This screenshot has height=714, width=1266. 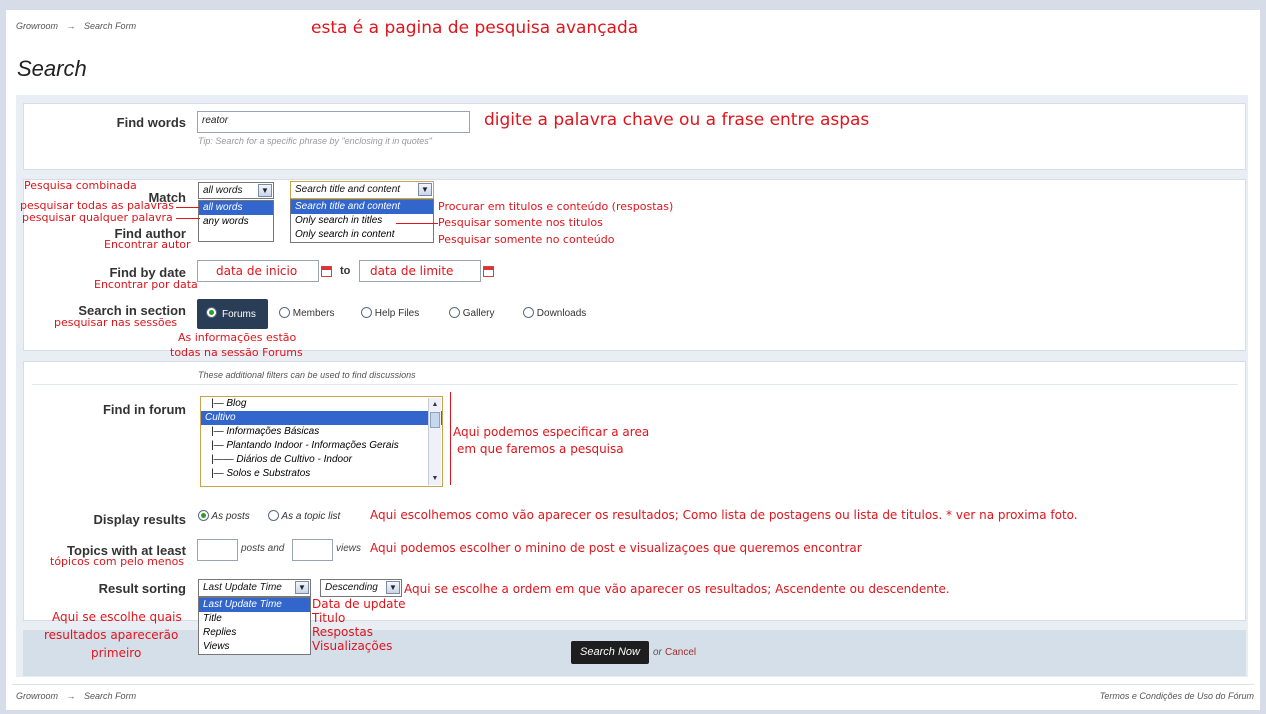 I want to click on annotation-bracket, so click(x=450, y=438).